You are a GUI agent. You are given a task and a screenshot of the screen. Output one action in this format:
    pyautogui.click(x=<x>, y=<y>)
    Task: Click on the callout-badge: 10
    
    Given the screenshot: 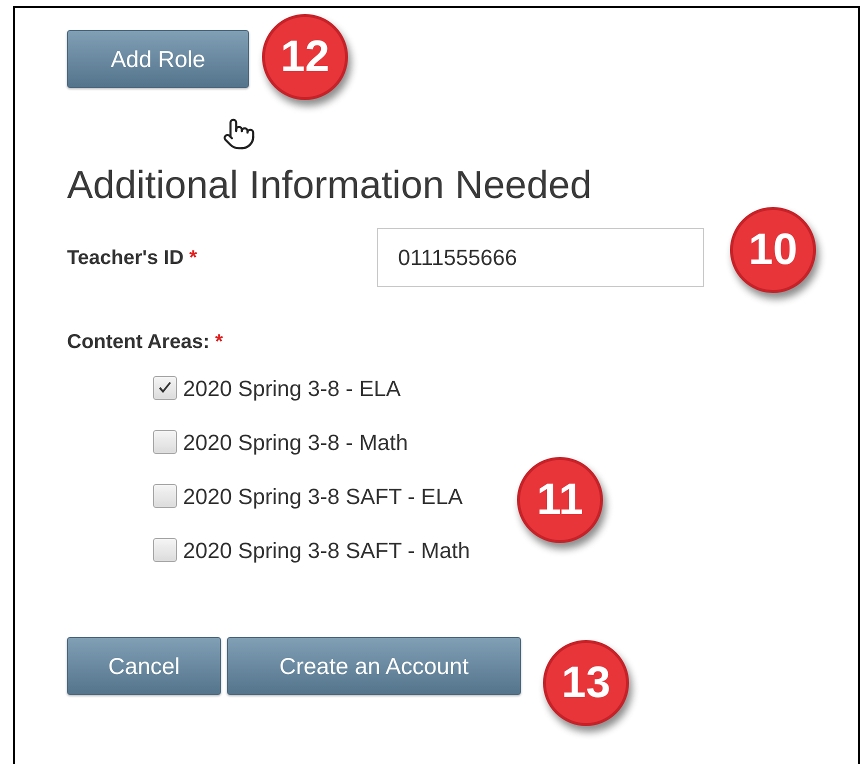 What is the action you would take?
    pyautogui.click(x=773, y=250)
    